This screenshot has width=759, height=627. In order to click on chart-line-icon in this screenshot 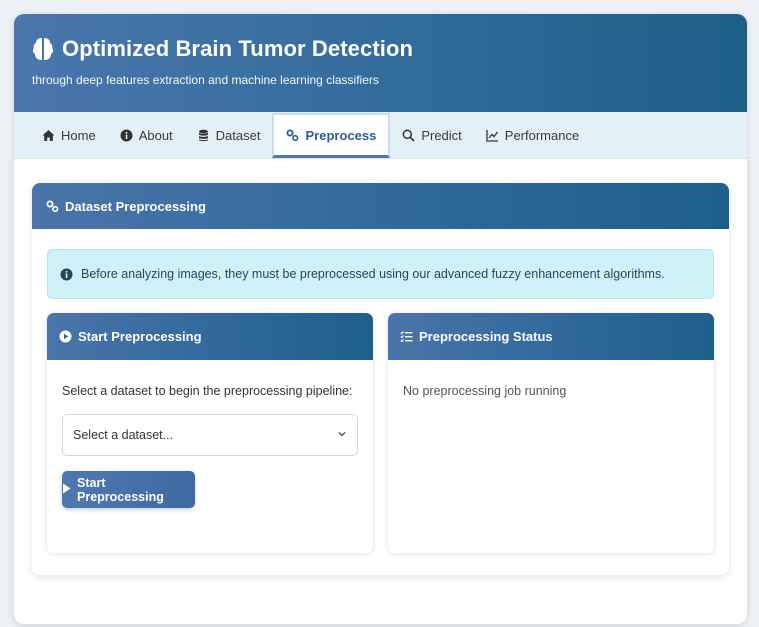, I will do `click(492, 135)`.